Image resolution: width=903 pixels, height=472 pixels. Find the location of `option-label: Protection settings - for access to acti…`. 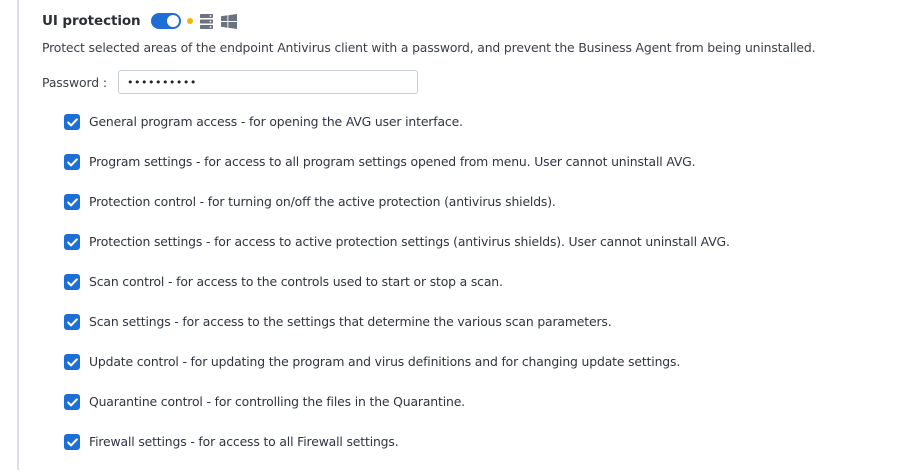

option-label: Protection settings - for access to acti… is located at coordinates (409, 241).